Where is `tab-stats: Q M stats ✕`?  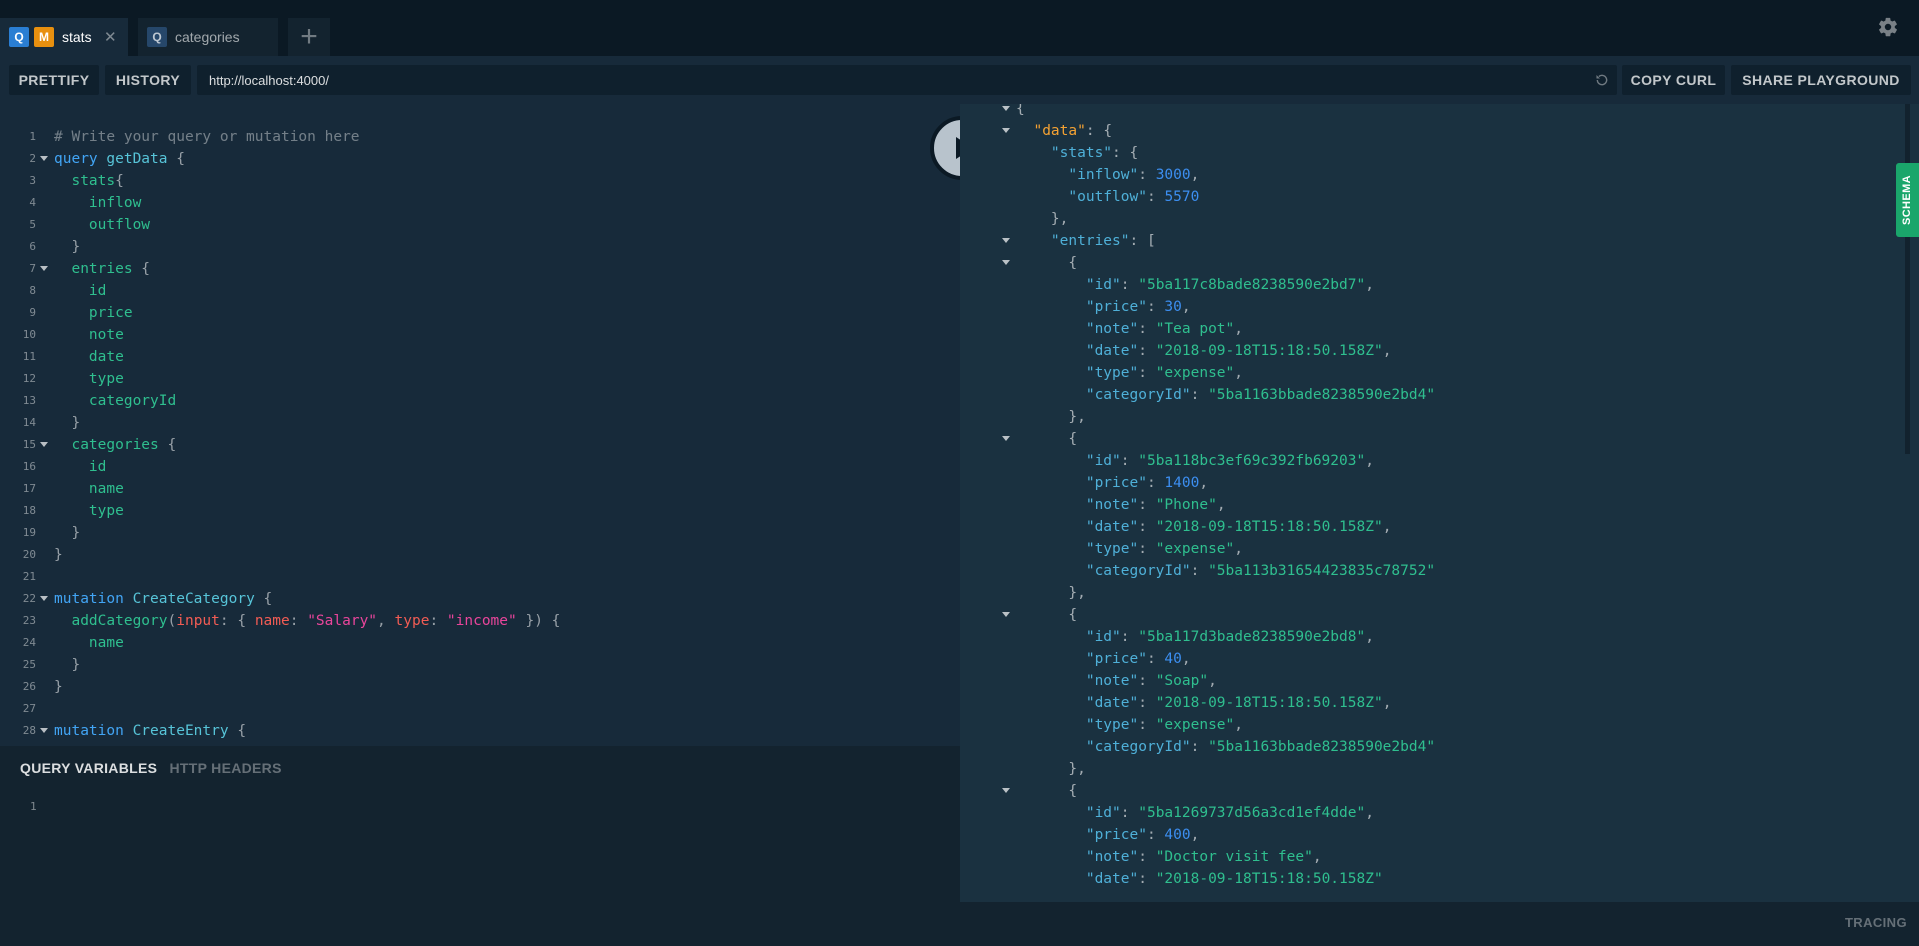
tab-stats: Q M stats ✕ is located at coordinates (64, 37).